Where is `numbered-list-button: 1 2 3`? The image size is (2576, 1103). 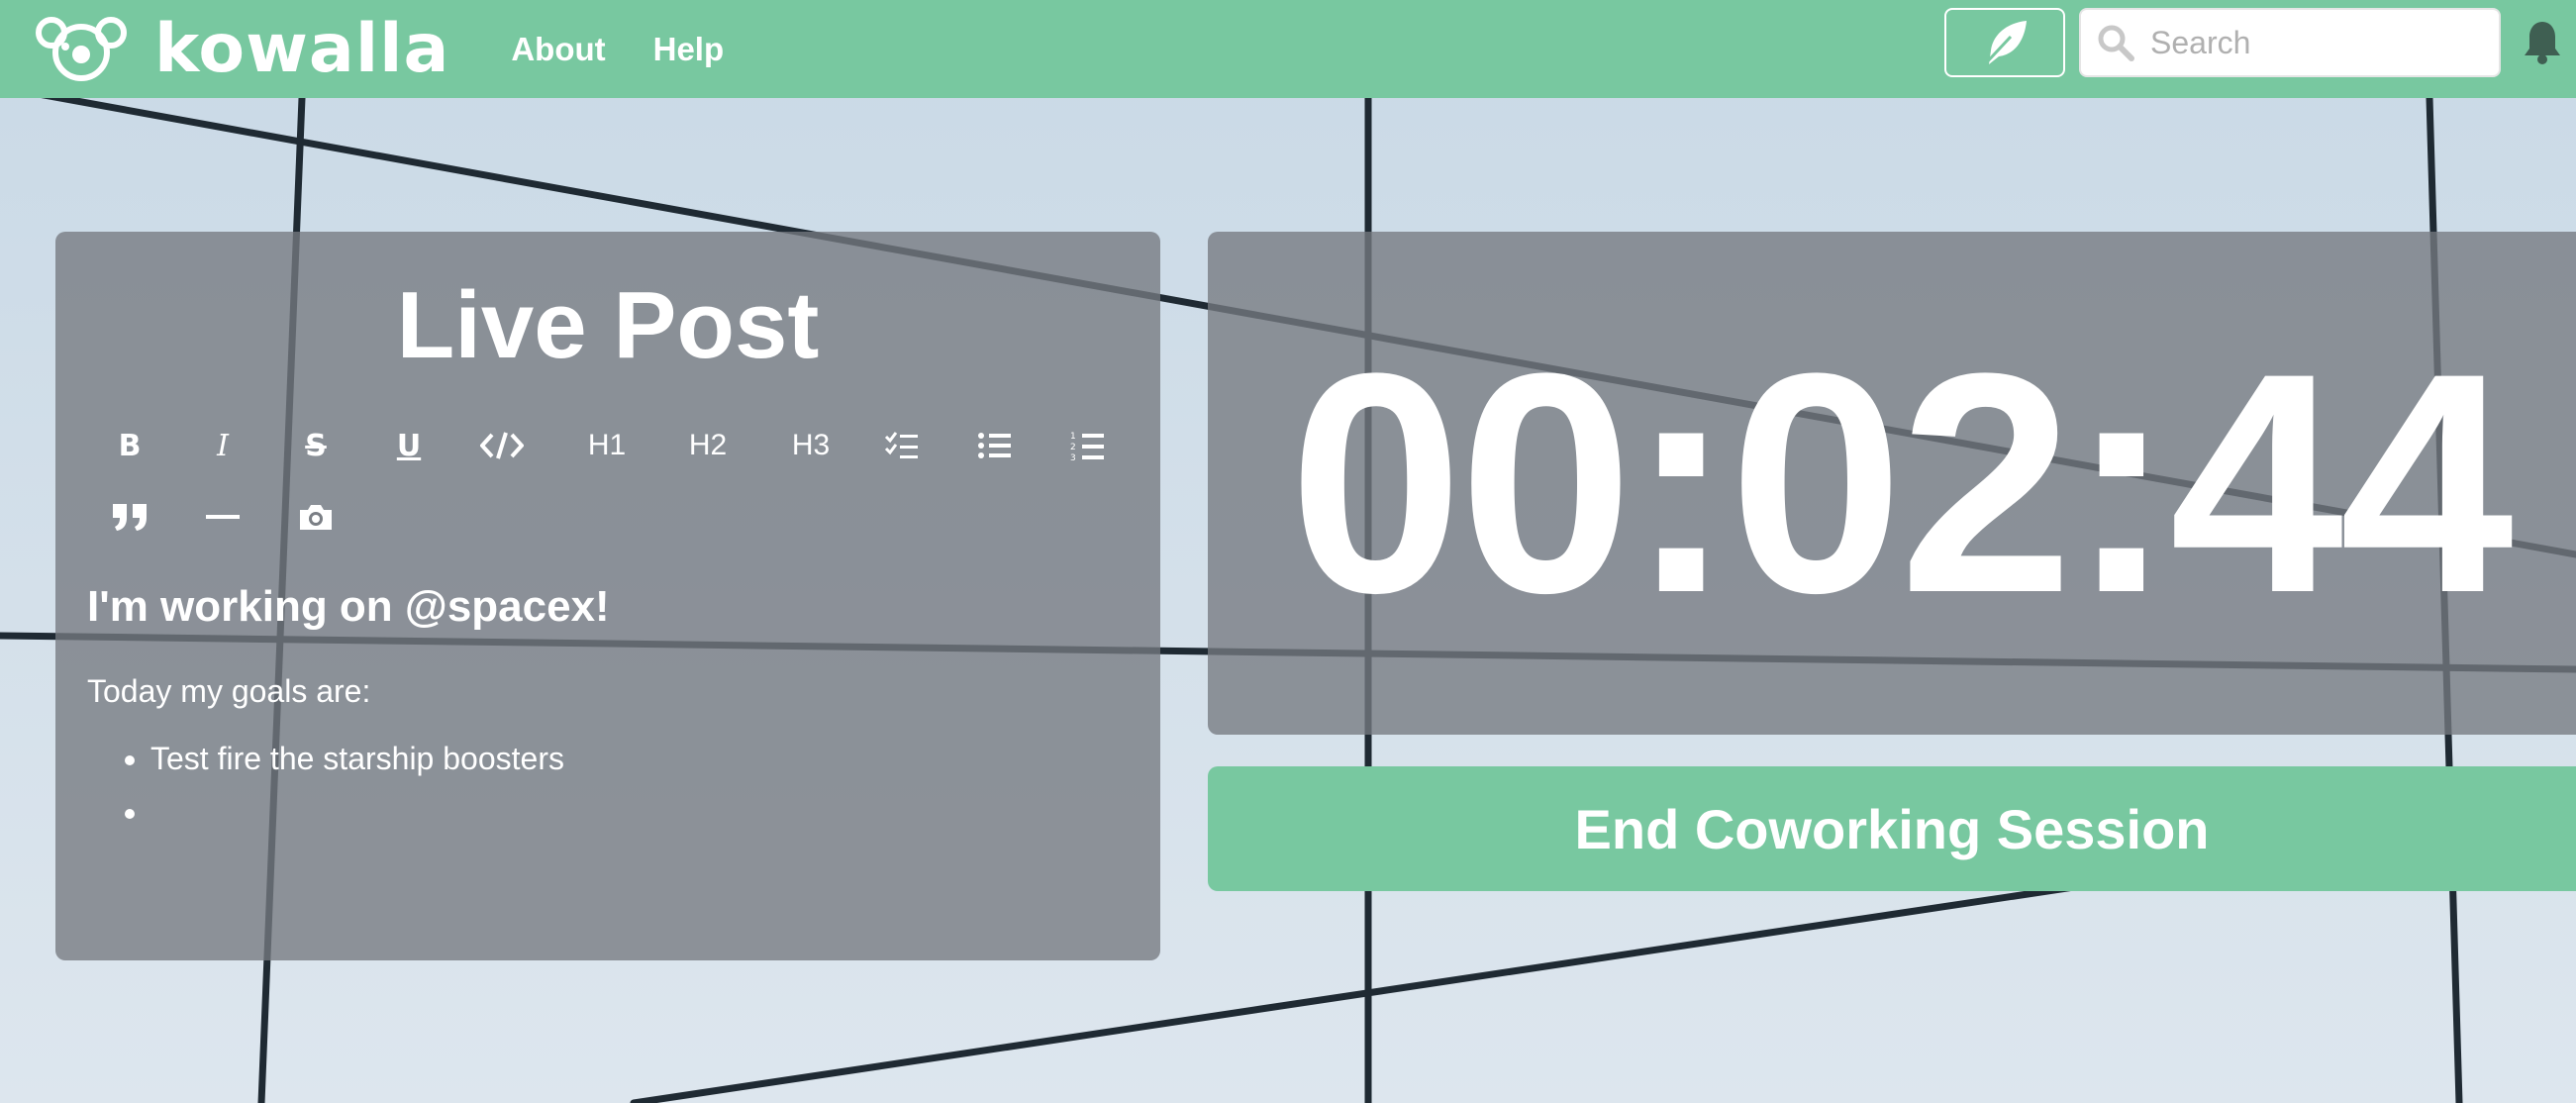 numbered-list-button: 1 2 3 is located at coordinates (1088, 445).